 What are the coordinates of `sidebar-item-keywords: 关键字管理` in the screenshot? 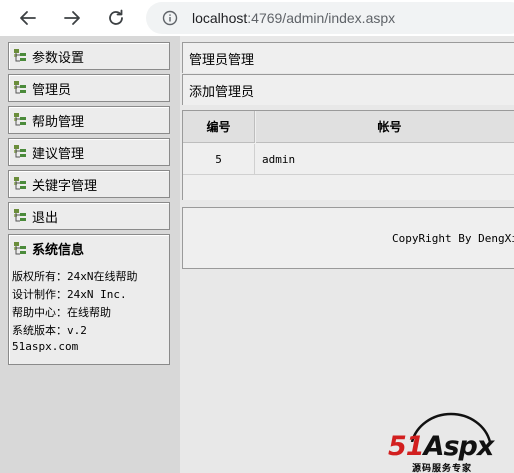 It's located at (89, 184).